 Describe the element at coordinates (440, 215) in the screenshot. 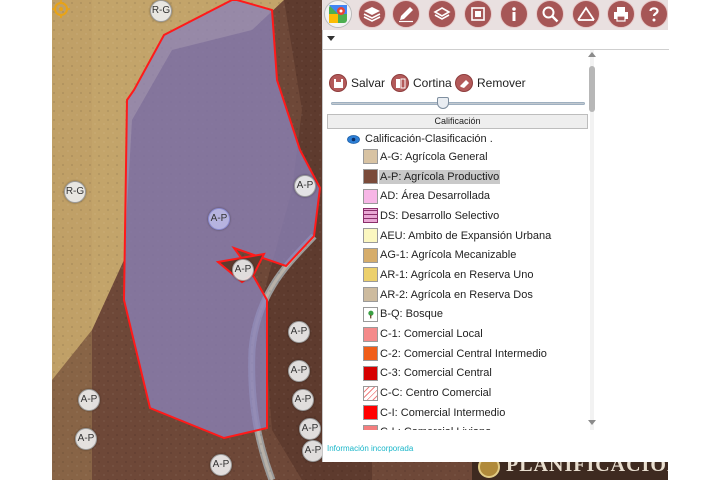

I see `legend-label: DS: Desarrollo Selectivo` at that location.